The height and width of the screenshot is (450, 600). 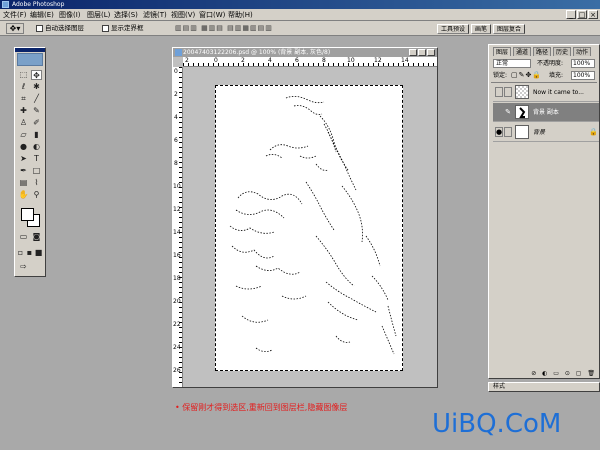 I want to click on menu-filter: 滤镜(T), so click(x=155, y=15).